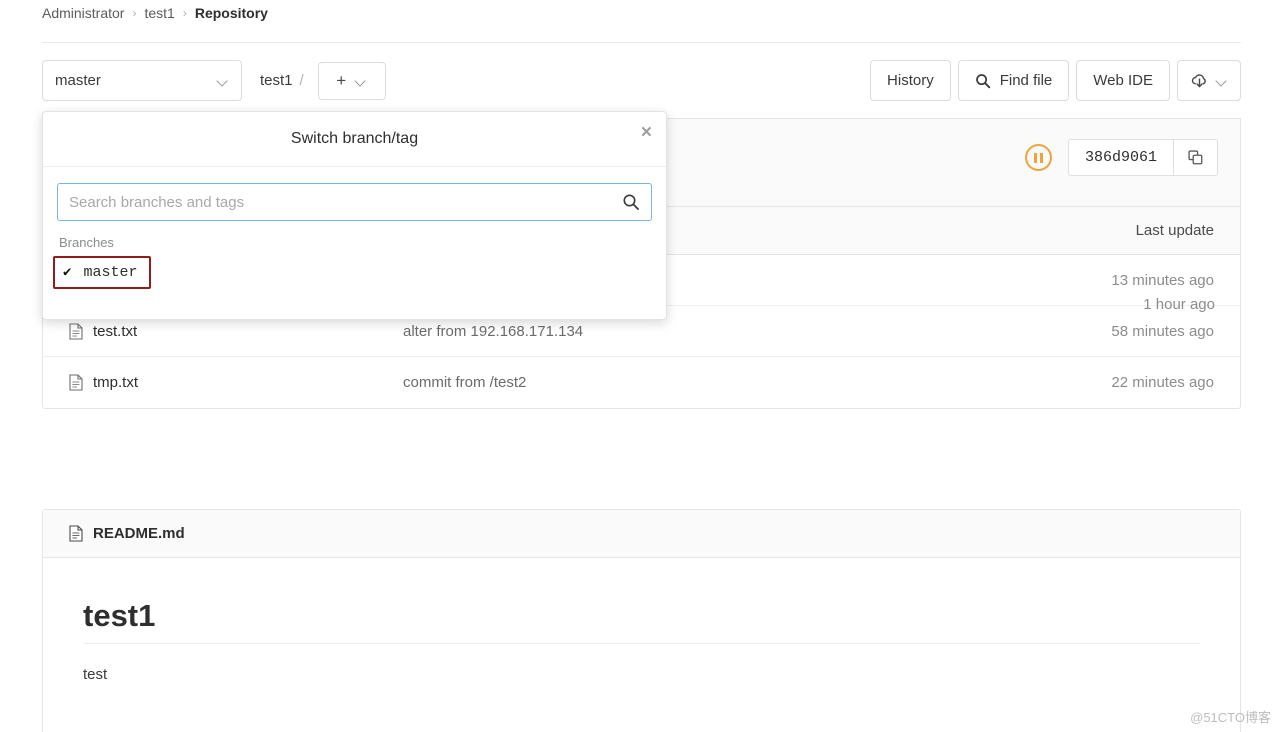 The width and height of the screenshot is (1283, 732). Describe the element at coordinates (83, 13) in the screenshot. I see `breadcrumb-item-administrator: Administrator` at that location.